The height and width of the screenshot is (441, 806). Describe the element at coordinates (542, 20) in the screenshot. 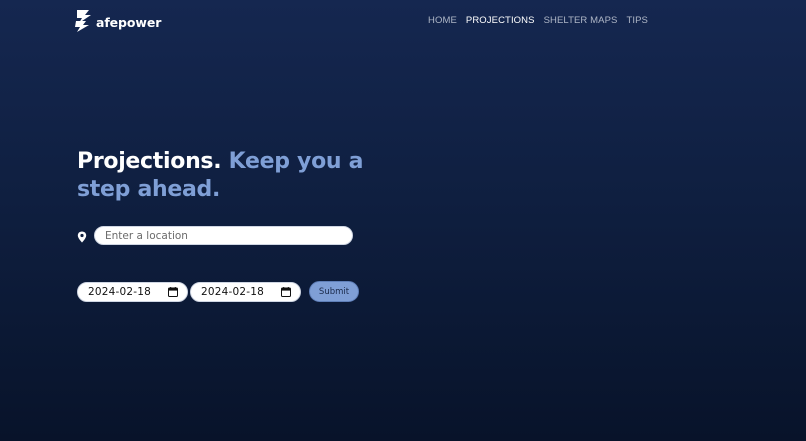

I see `main-nav: HOME PROJECTIONS SHELTER MAPS TIPS` at that location.